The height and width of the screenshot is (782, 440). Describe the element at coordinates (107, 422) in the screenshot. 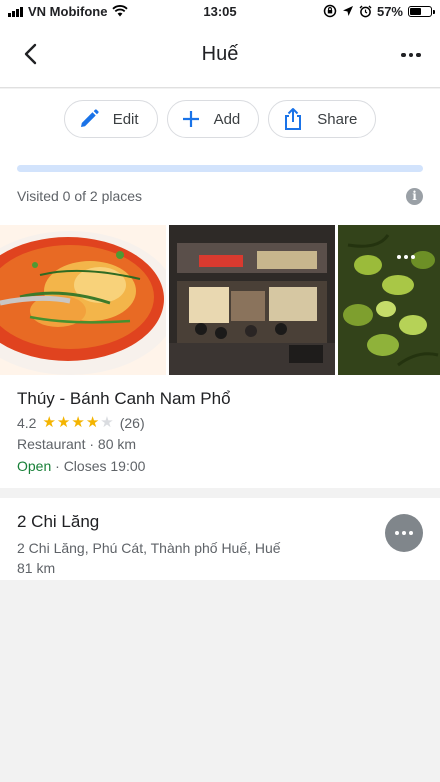

I see `star-empty-icon: ★` at that location.